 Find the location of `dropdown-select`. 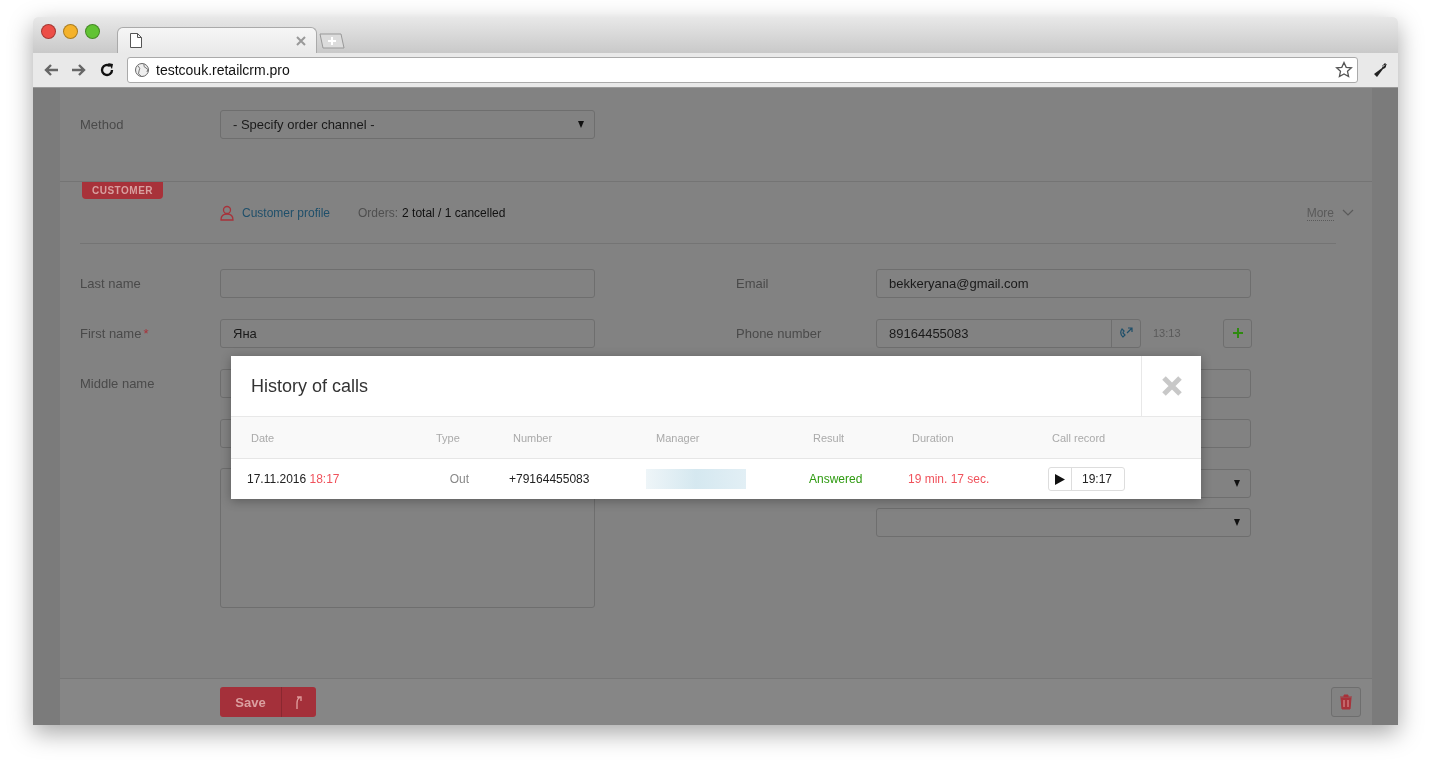

dropdown-select is located at coordinates (1063, 522).